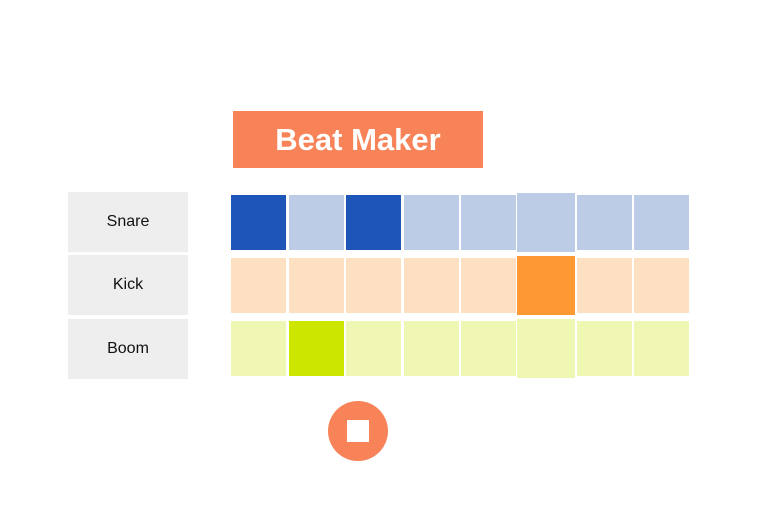 The width and height of the screenshot is (780, 511). What do you see at coordinates (358, 139) in the screenshot?
I see `page-title: Beat Maker` at bounding box center [358, 139].